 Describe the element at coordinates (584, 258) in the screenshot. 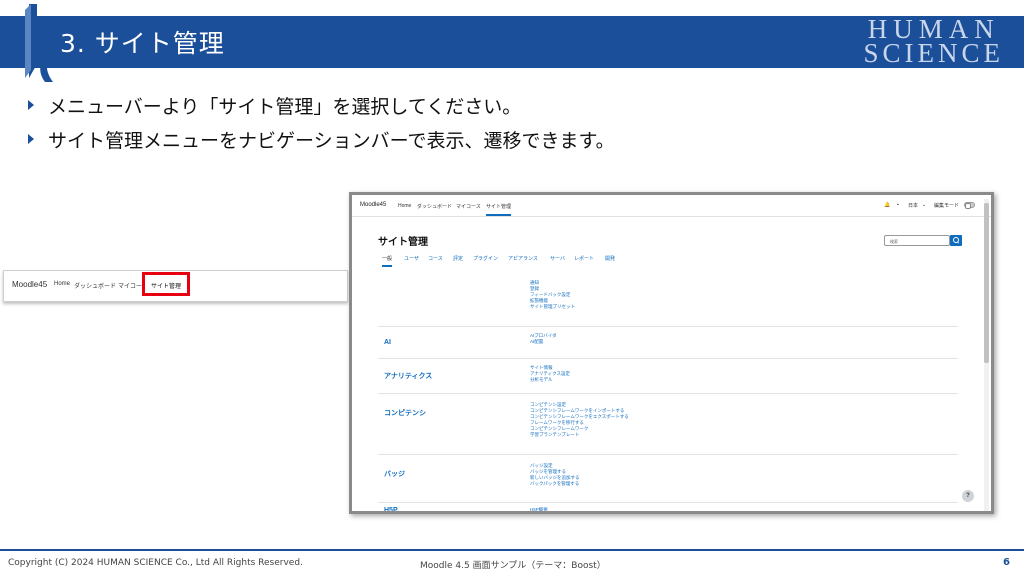

I see `tab-reports: レポート` at that location.